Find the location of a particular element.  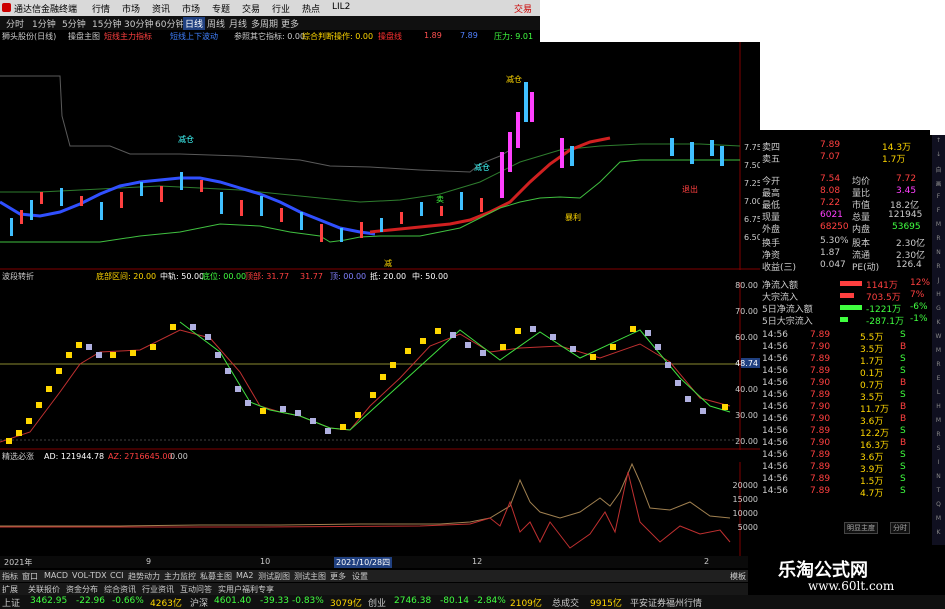

flow-row: 5日净流入额 -1221万 -6% is located at coordinates (845, 308).